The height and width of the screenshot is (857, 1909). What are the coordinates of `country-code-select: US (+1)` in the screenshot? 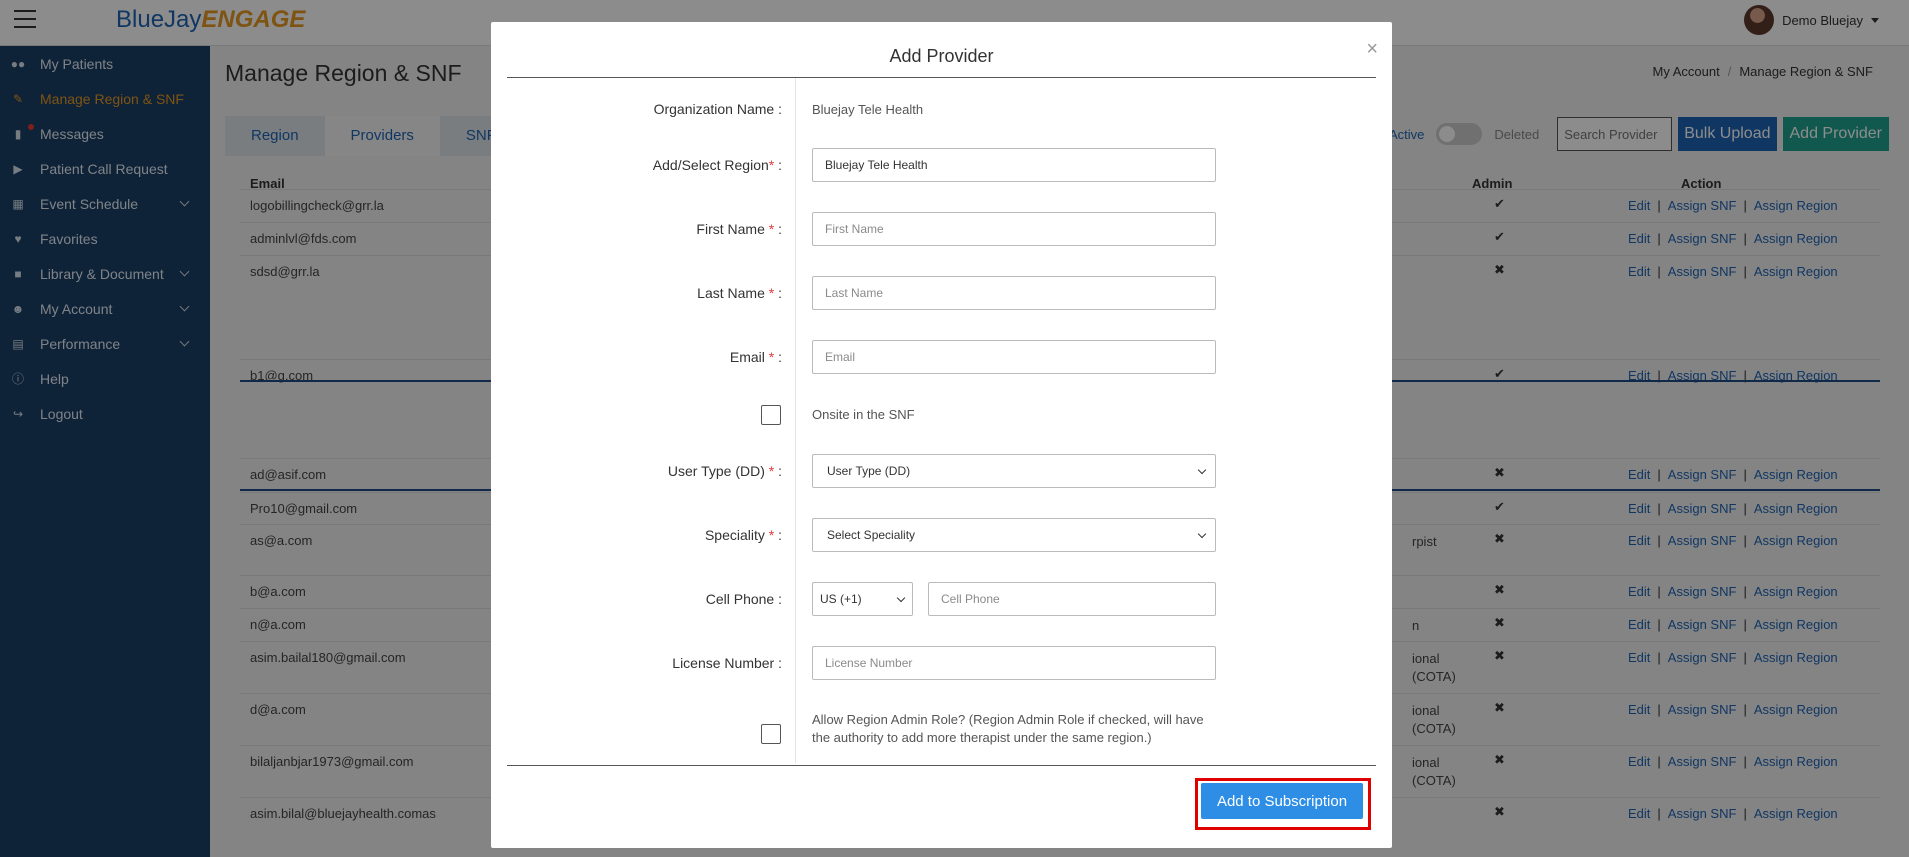 It's located at (862, 599).